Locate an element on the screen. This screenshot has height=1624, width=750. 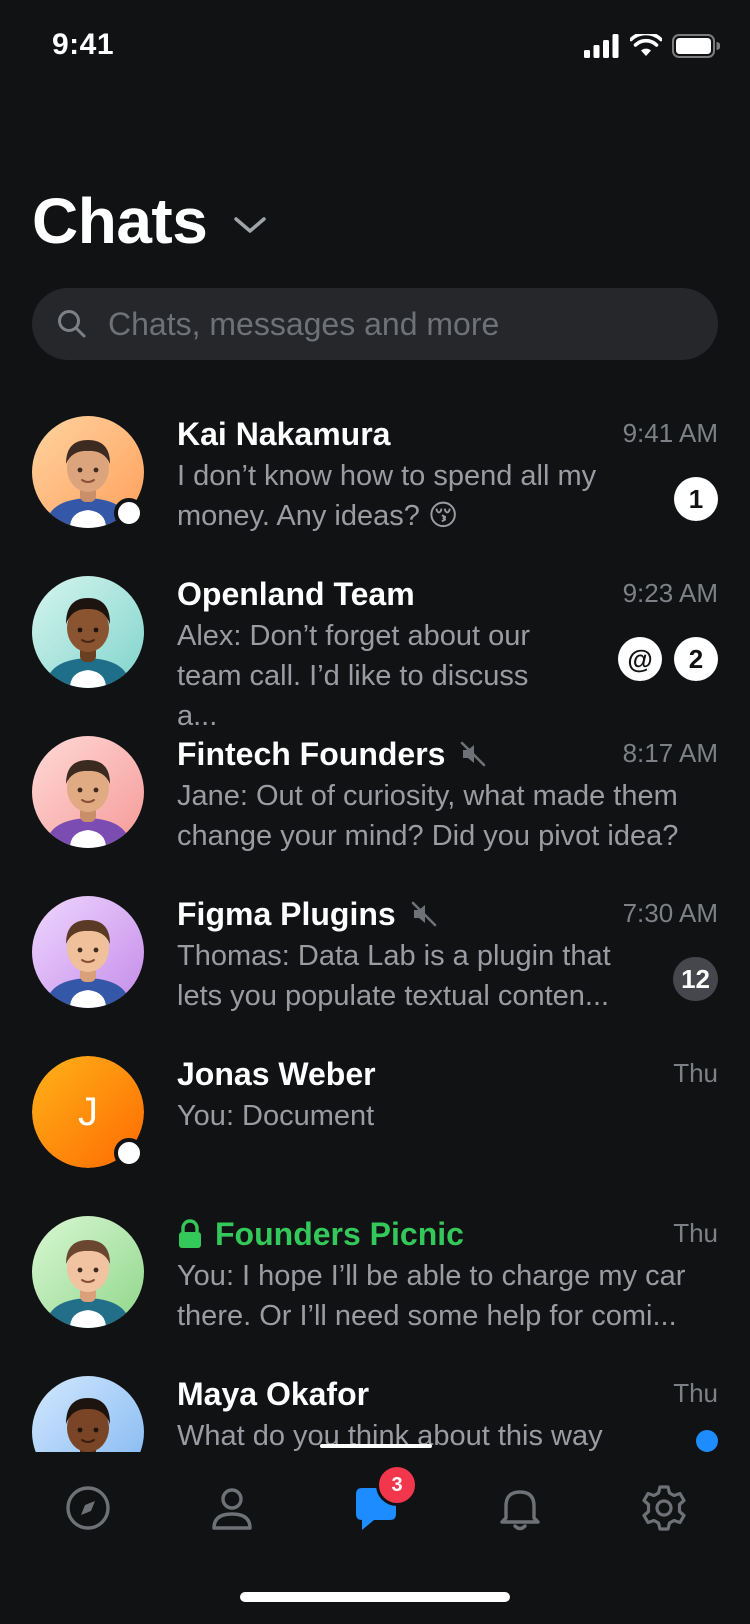
battery-icon is located at coordinates (696, 46).